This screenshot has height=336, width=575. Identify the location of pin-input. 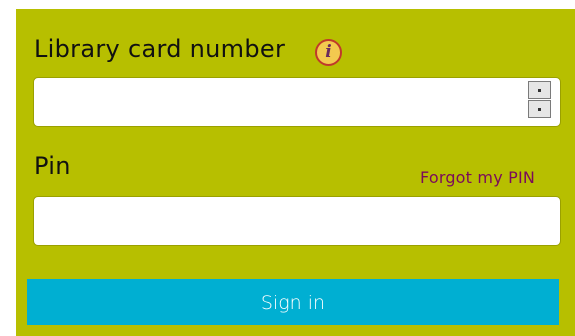
(297, 221).